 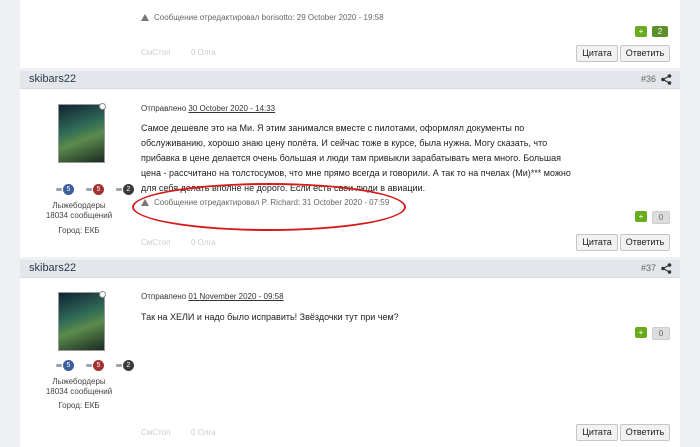 I want to click on post-meta: Отправлено 30 October 2020 - 14:33, so click(x=208, y=108).